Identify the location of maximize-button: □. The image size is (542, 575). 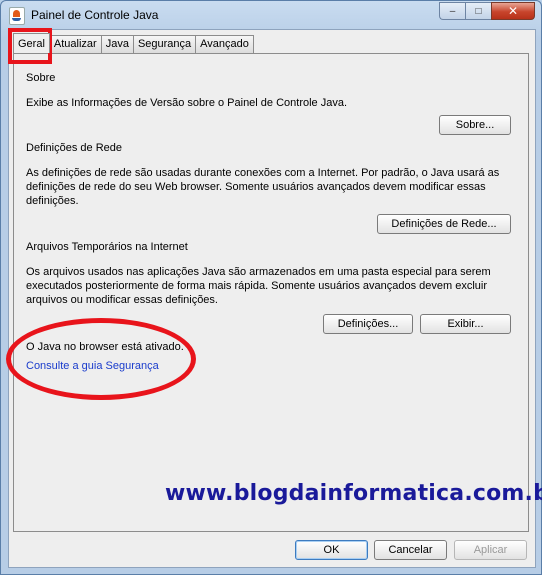
(478, 11).